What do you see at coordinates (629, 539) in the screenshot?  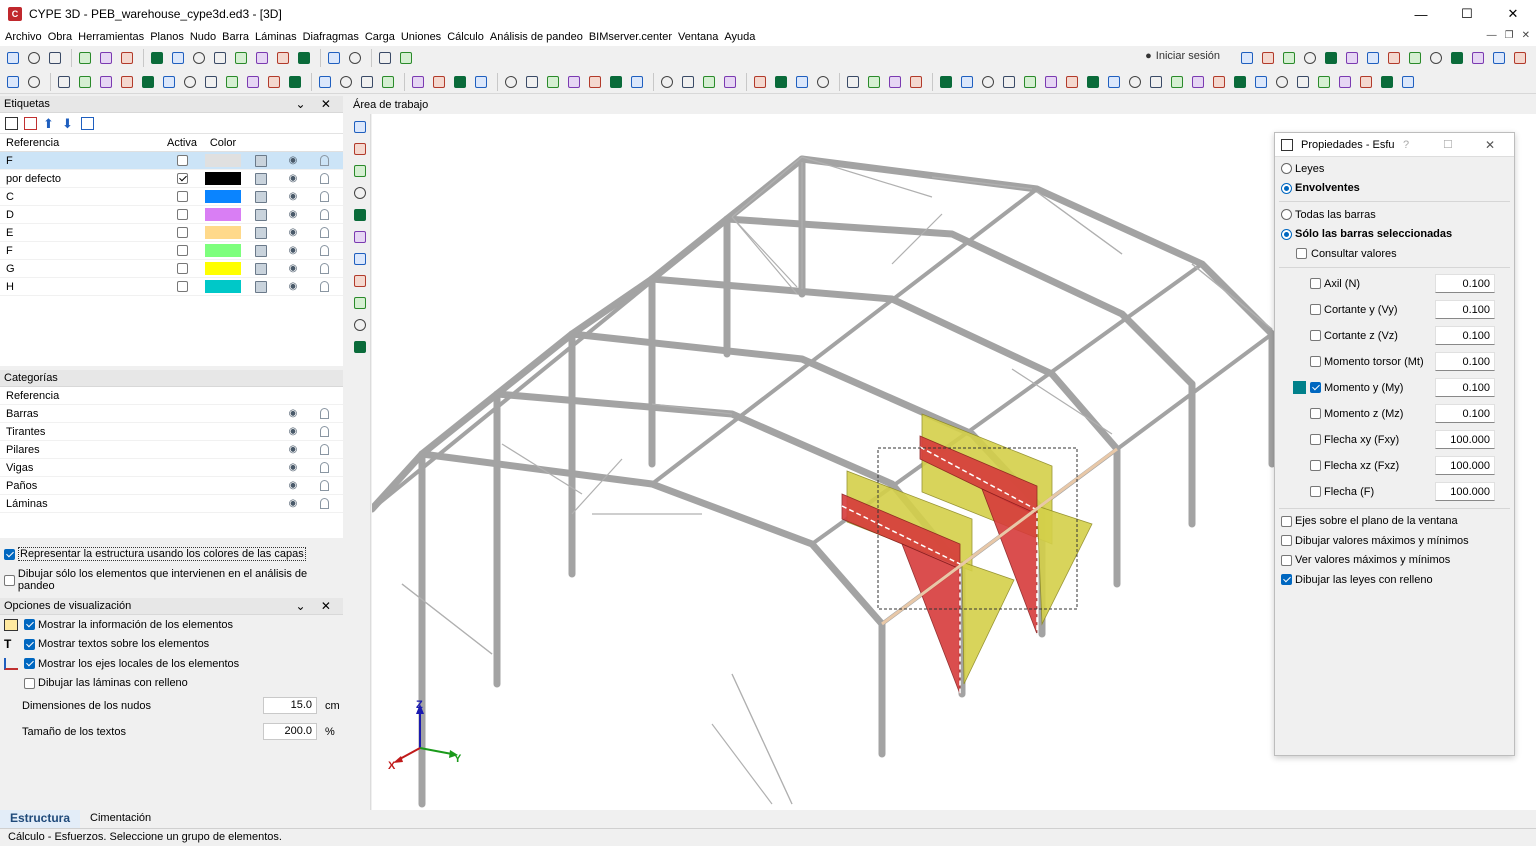 I see `portal-frame` at bounding box center [629, 539].